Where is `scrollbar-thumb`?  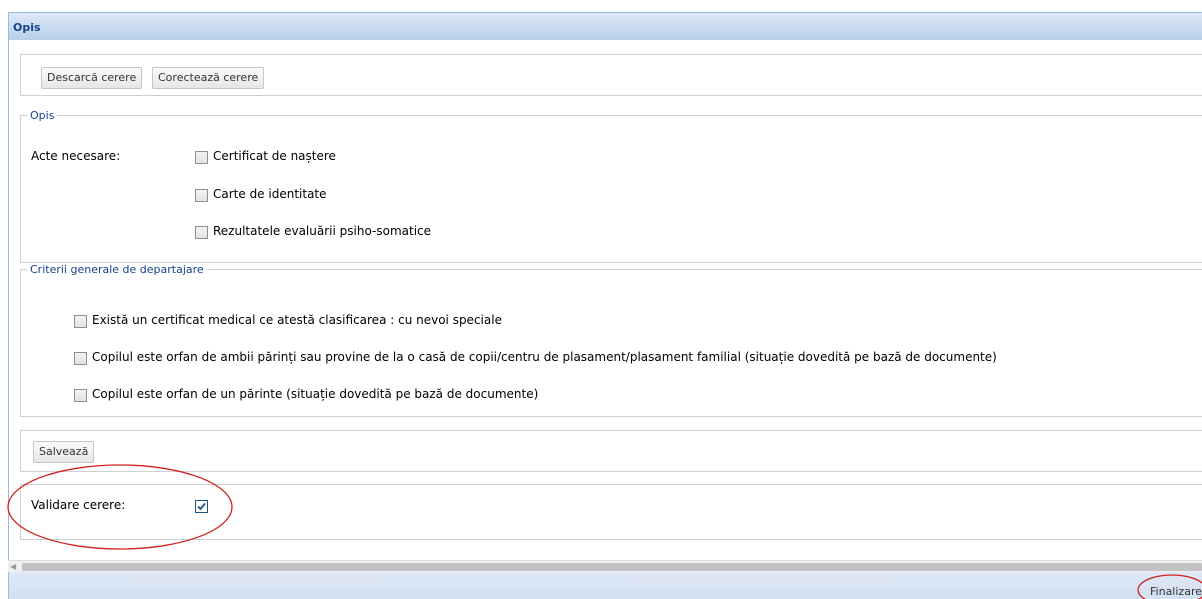 scrollbar-thumb is located at coordinates (612, 567).